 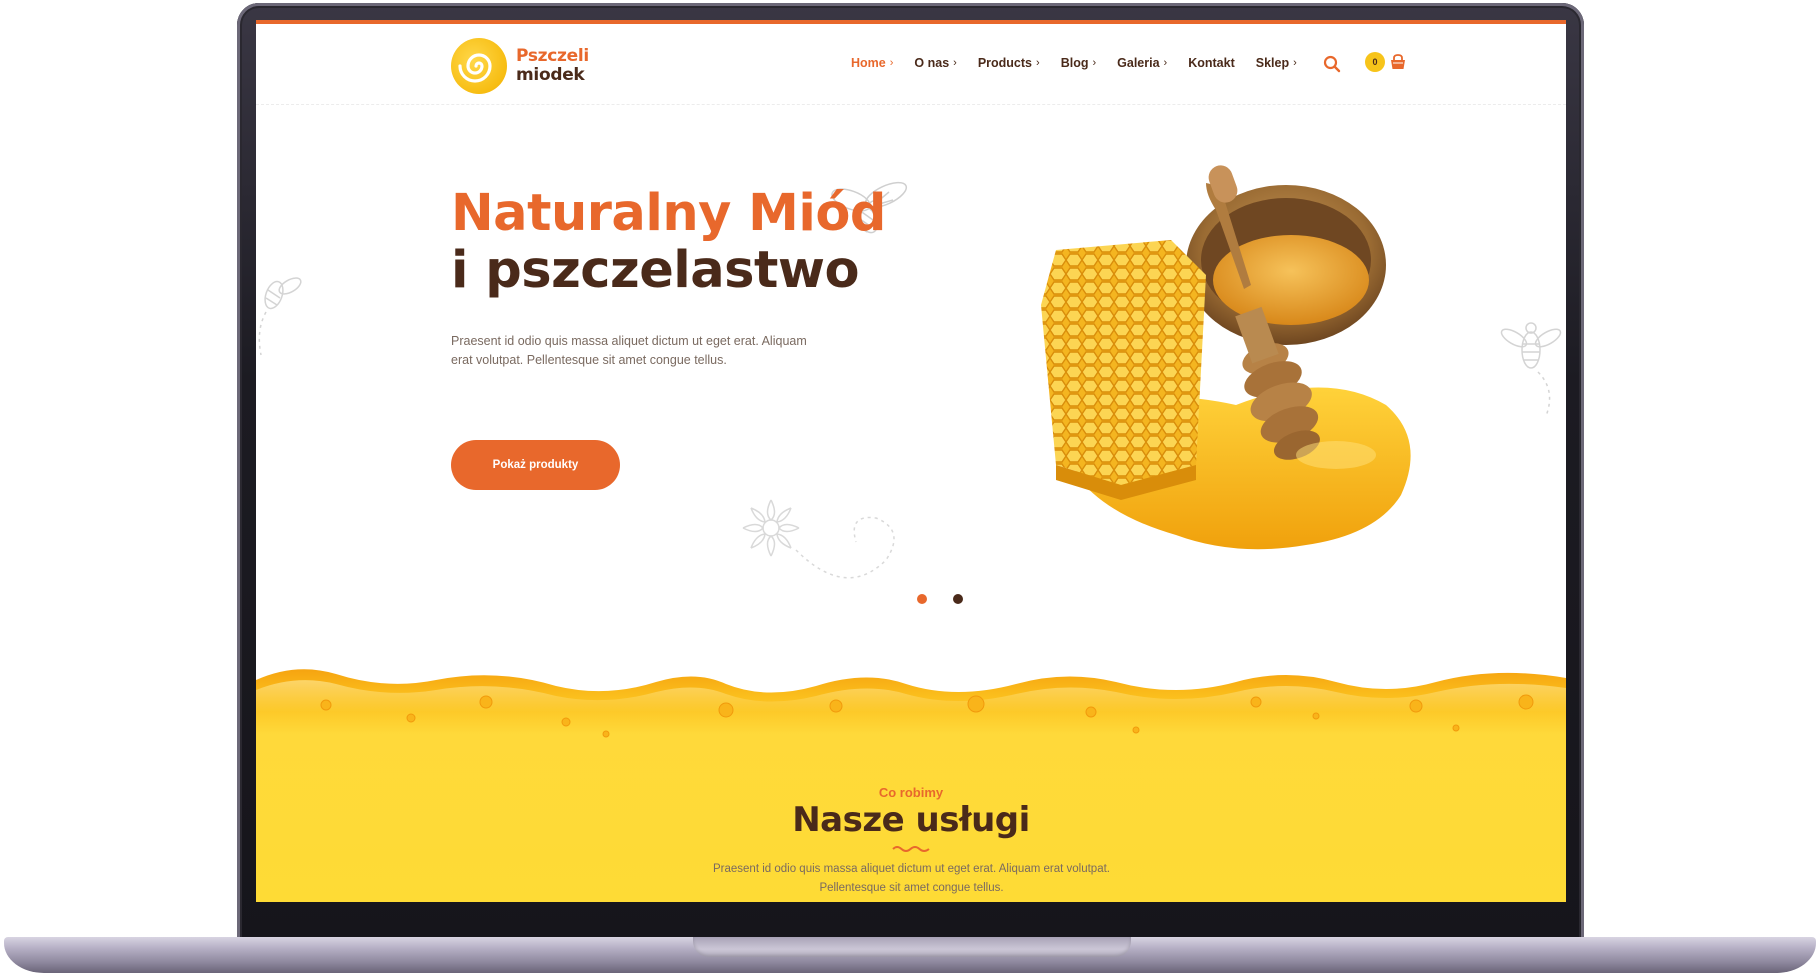 What do you see at coordinates (1226, 357) in the screenshot?
I see `honeycomb-honey-bowl-image` at bounding box center [1226, 357].